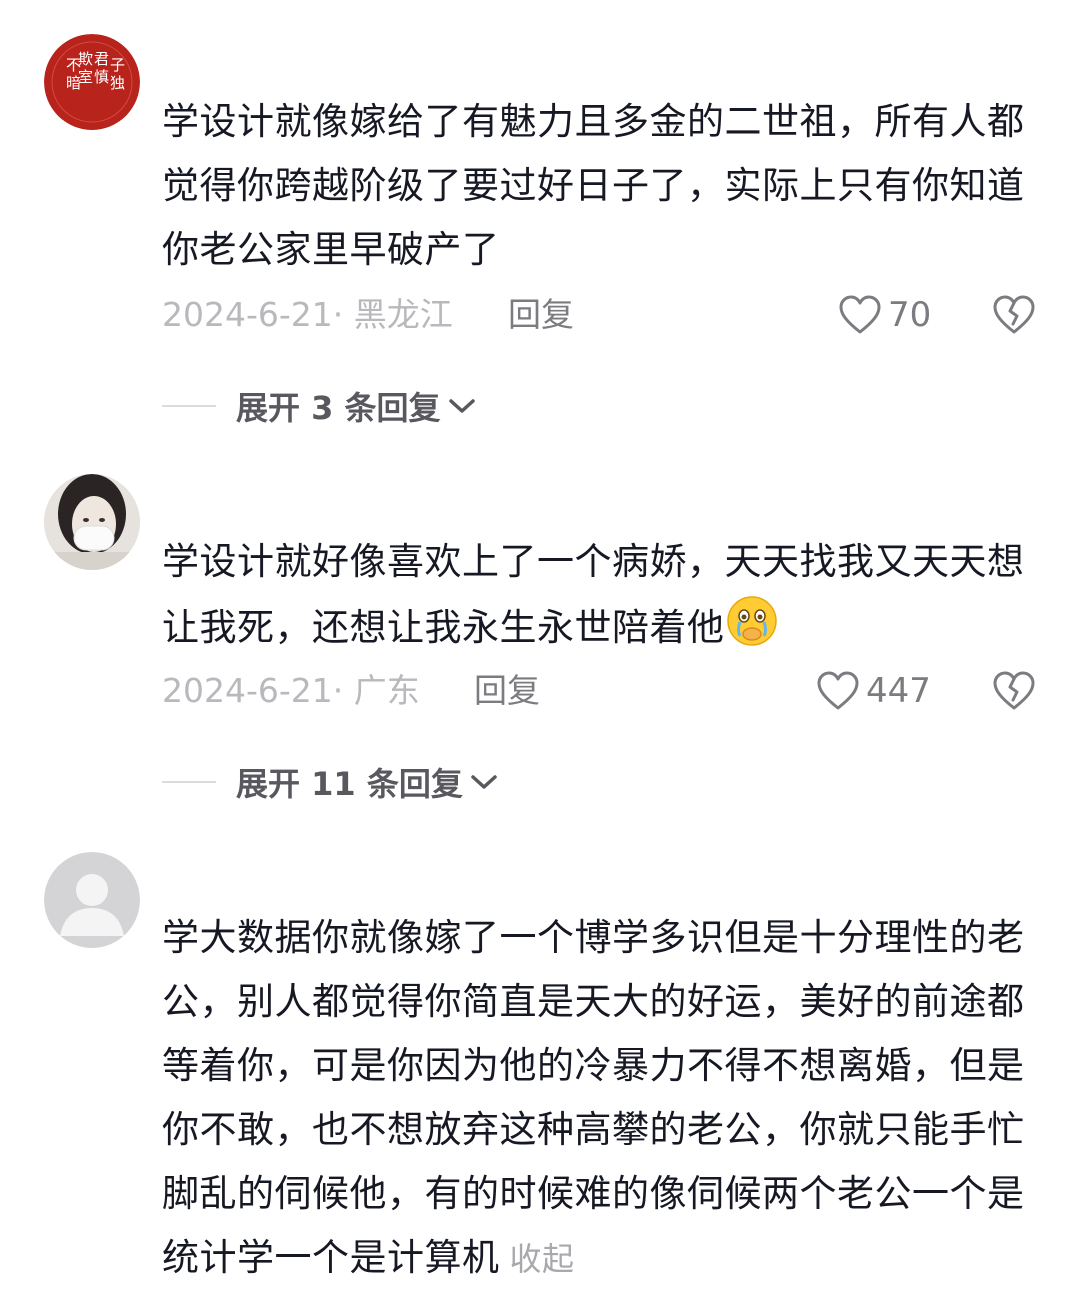  I want to click on expand-replies-label: 展开 11 条回复, so click(349, 784).